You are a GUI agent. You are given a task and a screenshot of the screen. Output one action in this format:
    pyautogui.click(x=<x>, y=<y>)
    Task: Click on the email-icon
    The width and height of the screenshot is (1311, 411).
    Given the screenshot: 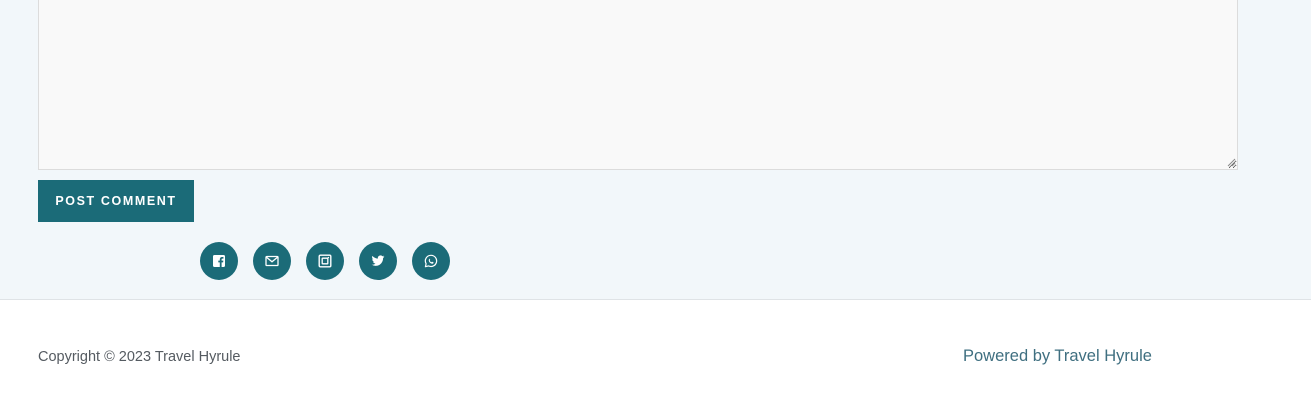 What is the action you would take?
    pyautogui.click(x=272, y=261)
    